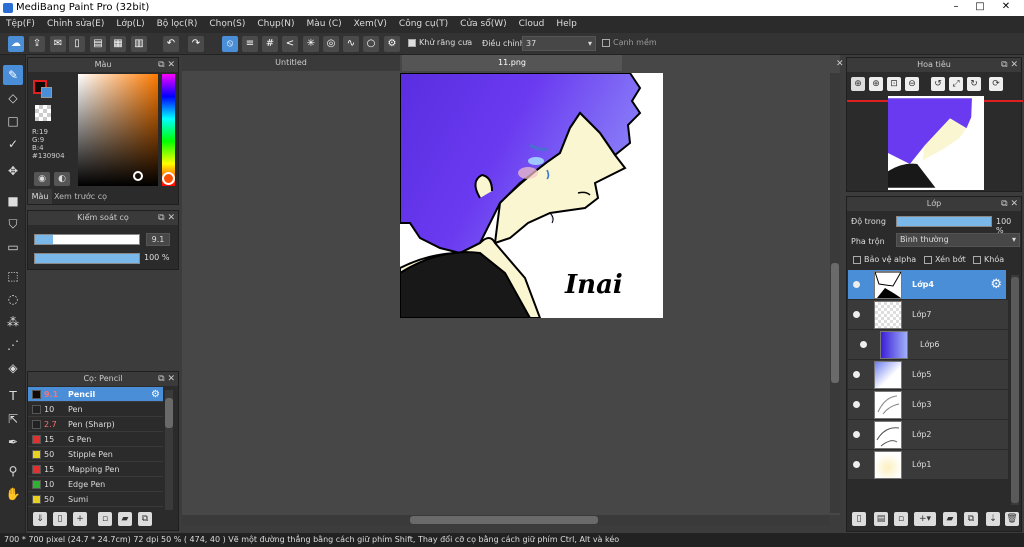 The width and height of the screenshot is (1024, 547). I want to click on gradient-tool-icon: ▭, so click(13, 247).